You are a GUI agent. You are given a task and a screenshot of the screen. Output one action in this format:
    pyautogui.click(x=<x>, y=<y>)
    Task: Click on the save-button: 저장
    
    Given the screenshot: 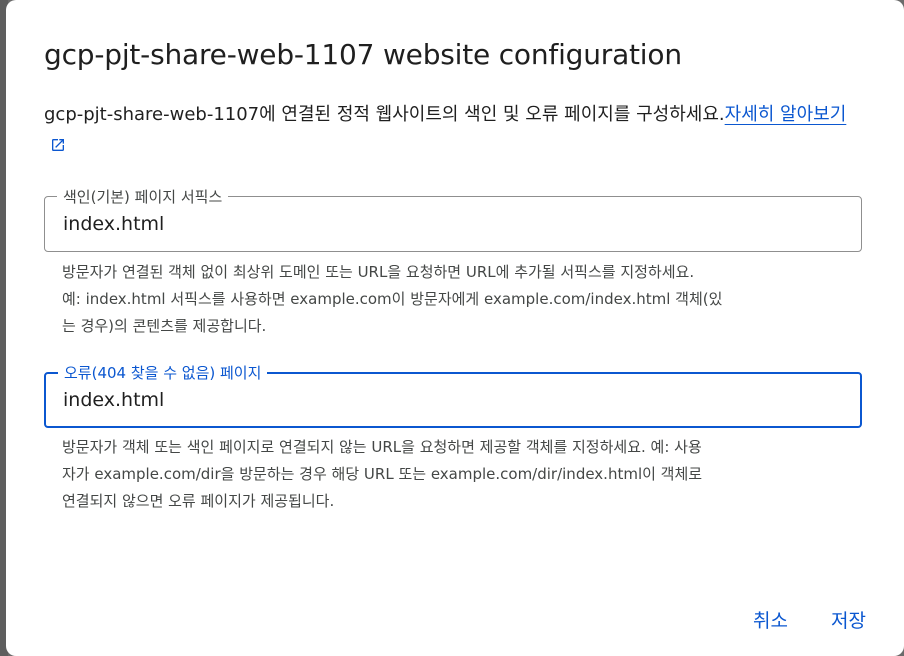 What is the action you would take?
    pyautogui.click(x=848, y=619)
    